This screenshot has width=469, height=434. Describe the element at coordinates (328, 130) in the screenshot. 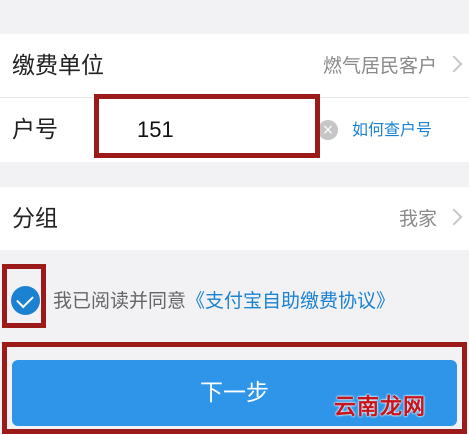

I see `clear-icon: ×` at that location.